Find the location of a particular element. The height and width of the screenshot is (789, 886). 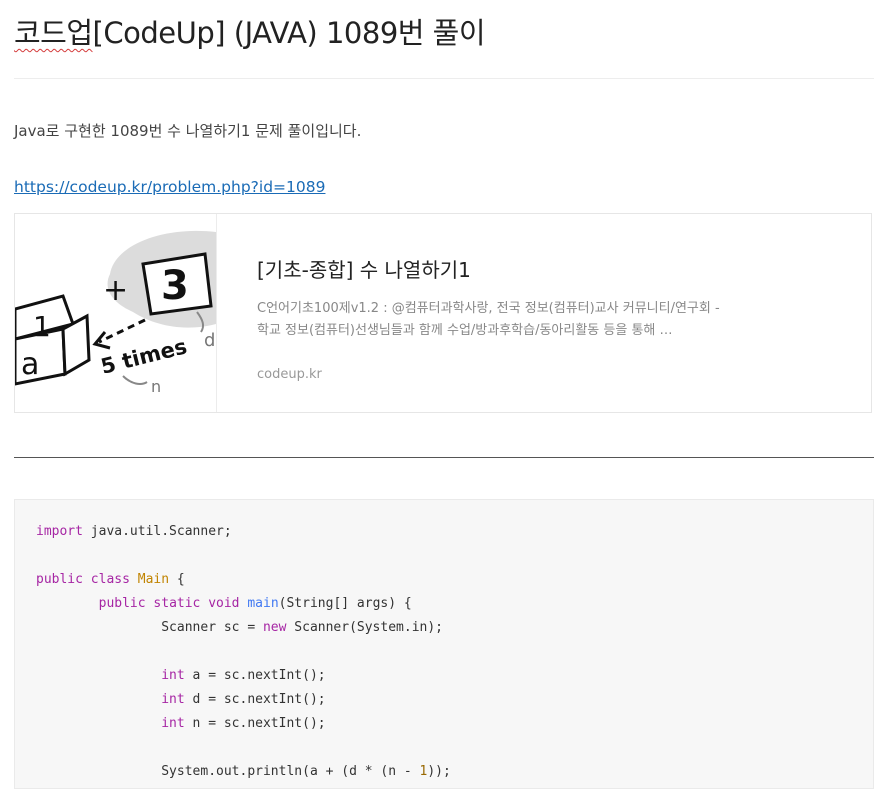

title-divider is located at coordinates (444, 78).